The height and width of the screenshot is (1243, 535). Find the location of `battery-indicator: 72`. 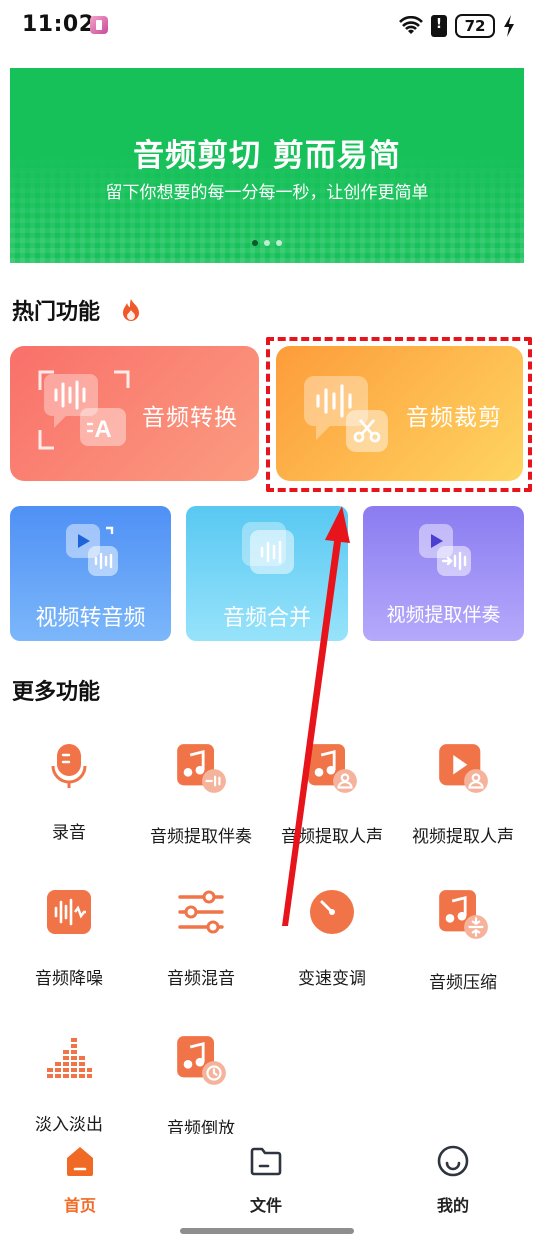

battery-indicator: 72 is located at coordinates (475, 26).